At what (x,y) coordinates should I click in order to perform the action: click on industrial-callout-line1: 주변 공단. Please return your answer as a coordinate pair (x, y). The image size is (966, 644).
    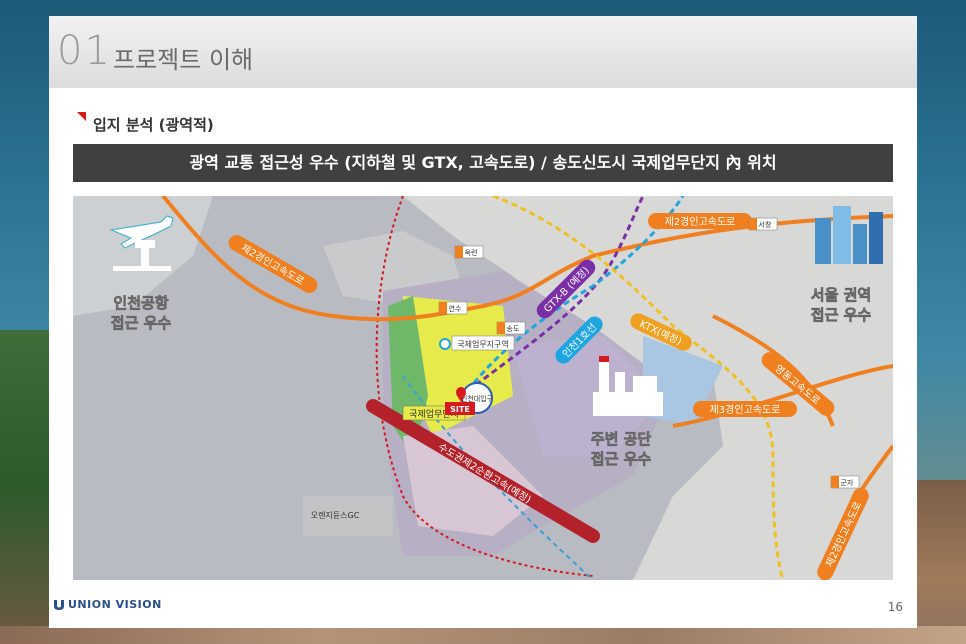
    Looking at the image, I should click on (621, 439).